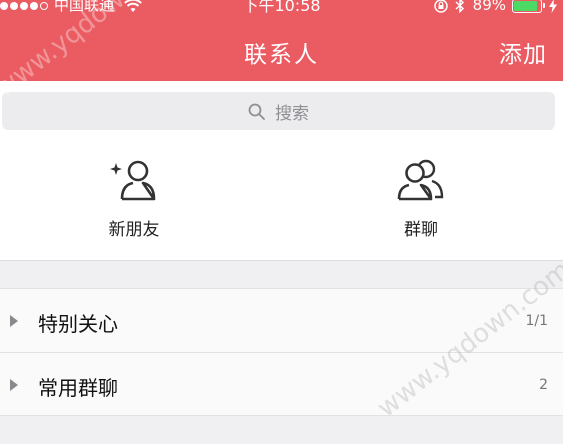 The height and width of the screenshot is (444, 563). Describe the element at coordinates (440, 6) in the screenshot. I see `rotation-lock-icon` at that location.